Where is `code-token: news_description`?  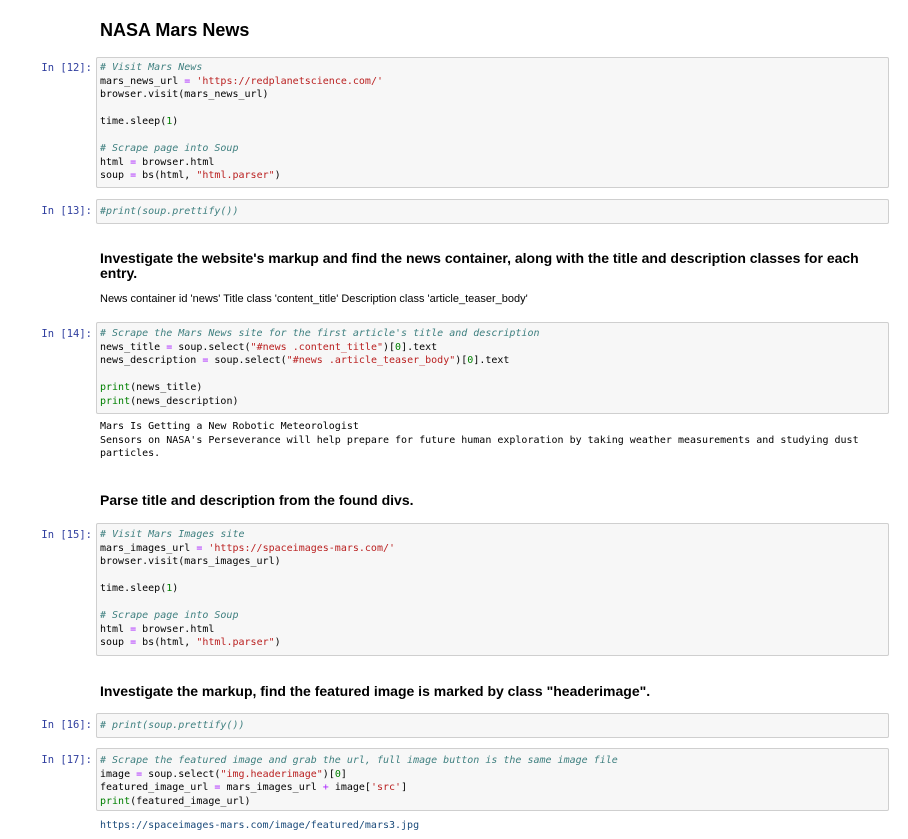
code-token: news_description is located at coordinates (151, 360).